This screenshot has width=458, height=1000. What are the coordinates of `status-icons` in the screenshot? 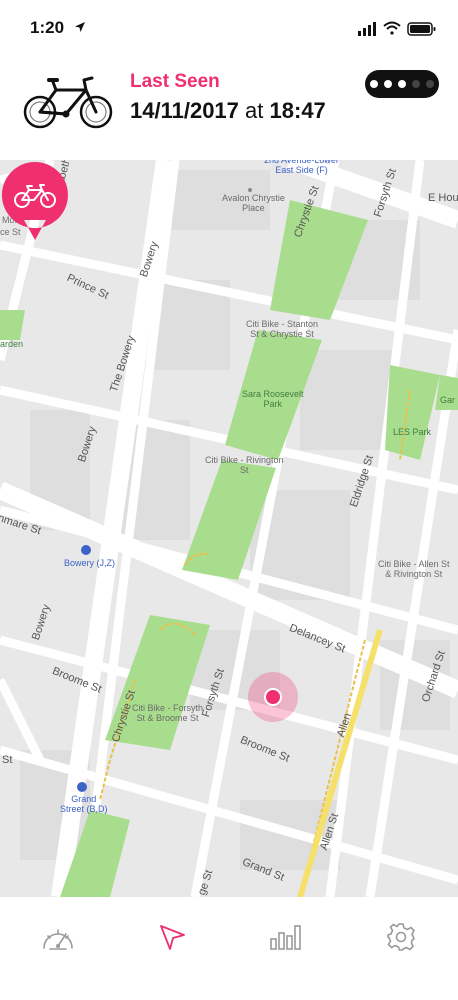 It's located at (397, 28).